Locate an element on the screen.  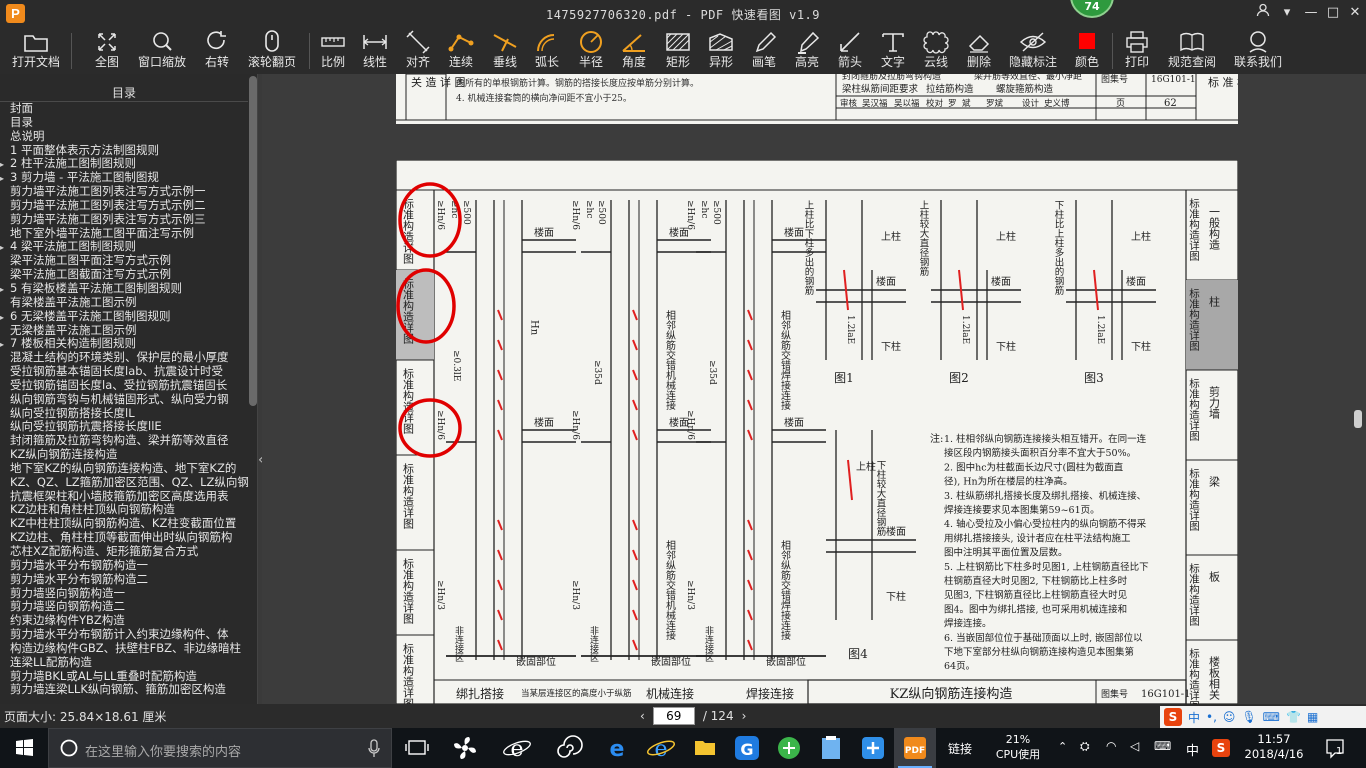
taskbar-app-explorer is located at coordinates (705, 748).